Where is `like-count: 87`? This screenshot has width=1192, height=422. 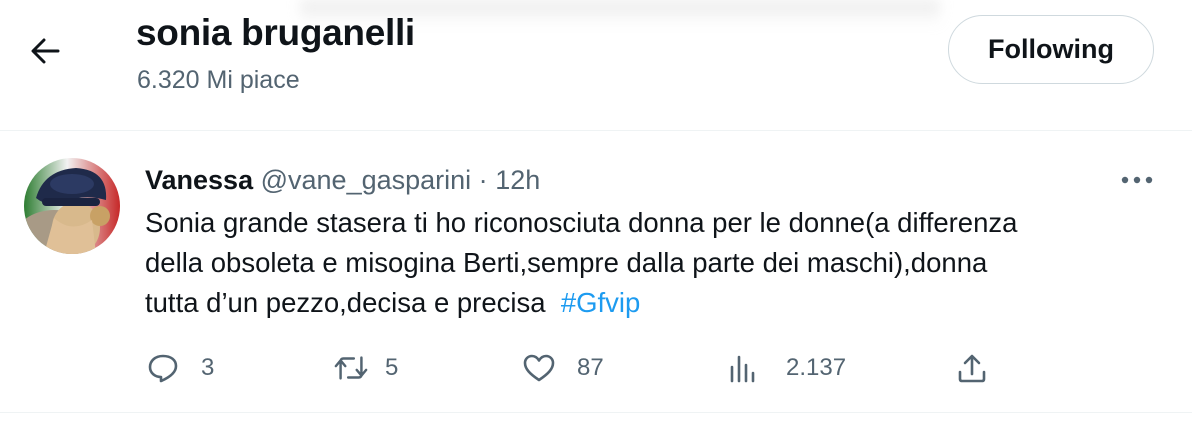
like-count: 87 is located at coordinates (590, 367).